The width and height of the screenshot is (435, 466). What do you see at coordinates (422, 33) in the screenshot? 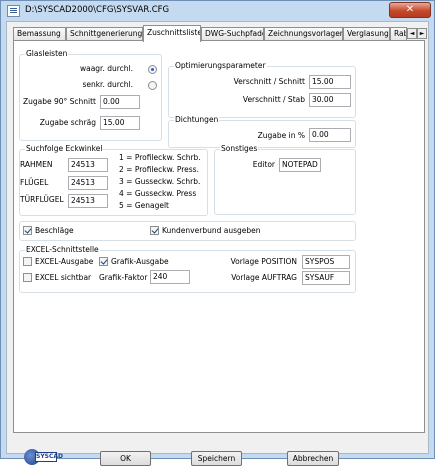
I see `tab-scroll-right-icon: ►` at bounding box center [422, 33].